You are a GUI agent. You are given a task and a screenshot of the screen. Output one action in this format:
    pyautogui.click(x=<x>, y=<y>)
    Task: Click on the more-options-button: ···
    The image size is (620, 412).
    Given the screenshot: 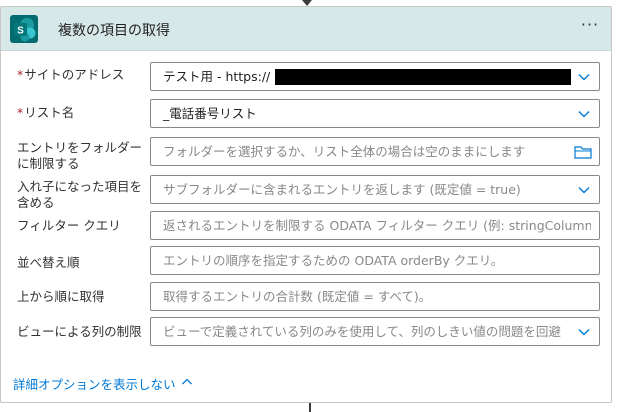 What is the action you would take?
    pyautogui.click(x=590, y=28)
    